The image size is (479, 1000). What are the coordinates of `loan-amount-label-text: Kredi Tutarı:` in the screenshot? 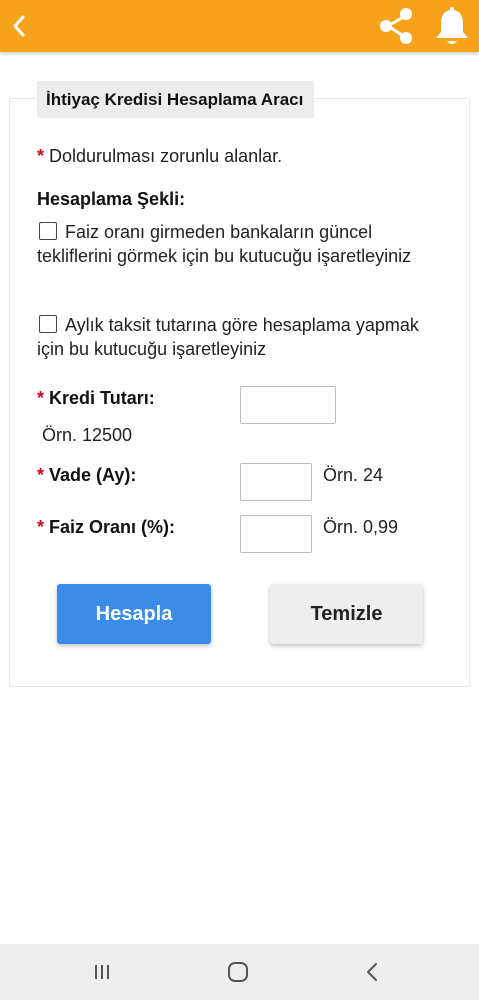 It's located at (102, 398).